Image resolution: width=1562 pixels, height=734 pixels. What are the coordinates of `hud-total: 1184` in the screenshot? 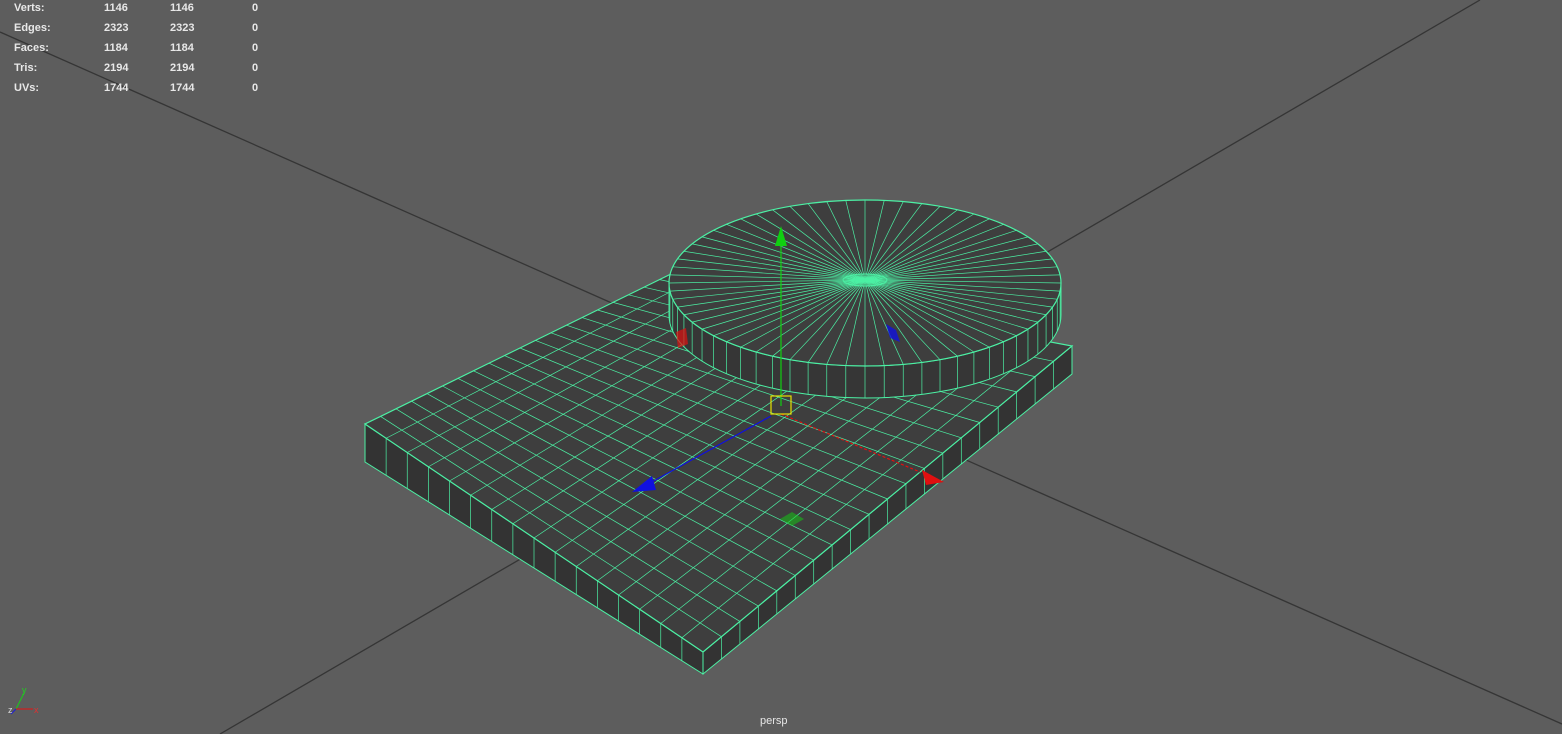 It's located at (116, 48).